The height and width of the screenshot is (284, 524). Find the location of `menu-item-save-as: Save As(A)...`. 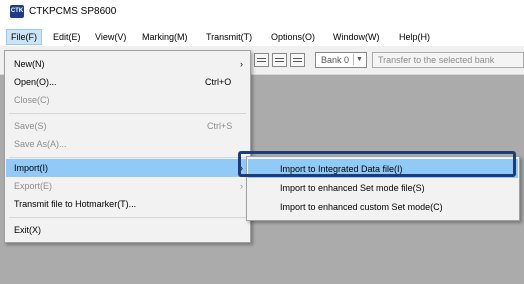

menu-item-save-as: Save As(A)... is located at coordinates (127, 144).